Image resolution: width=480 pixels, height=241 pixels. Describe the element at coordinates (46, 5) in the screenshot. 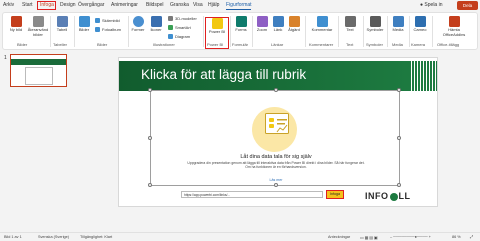

I see `insert-tab-highlight` at that location.